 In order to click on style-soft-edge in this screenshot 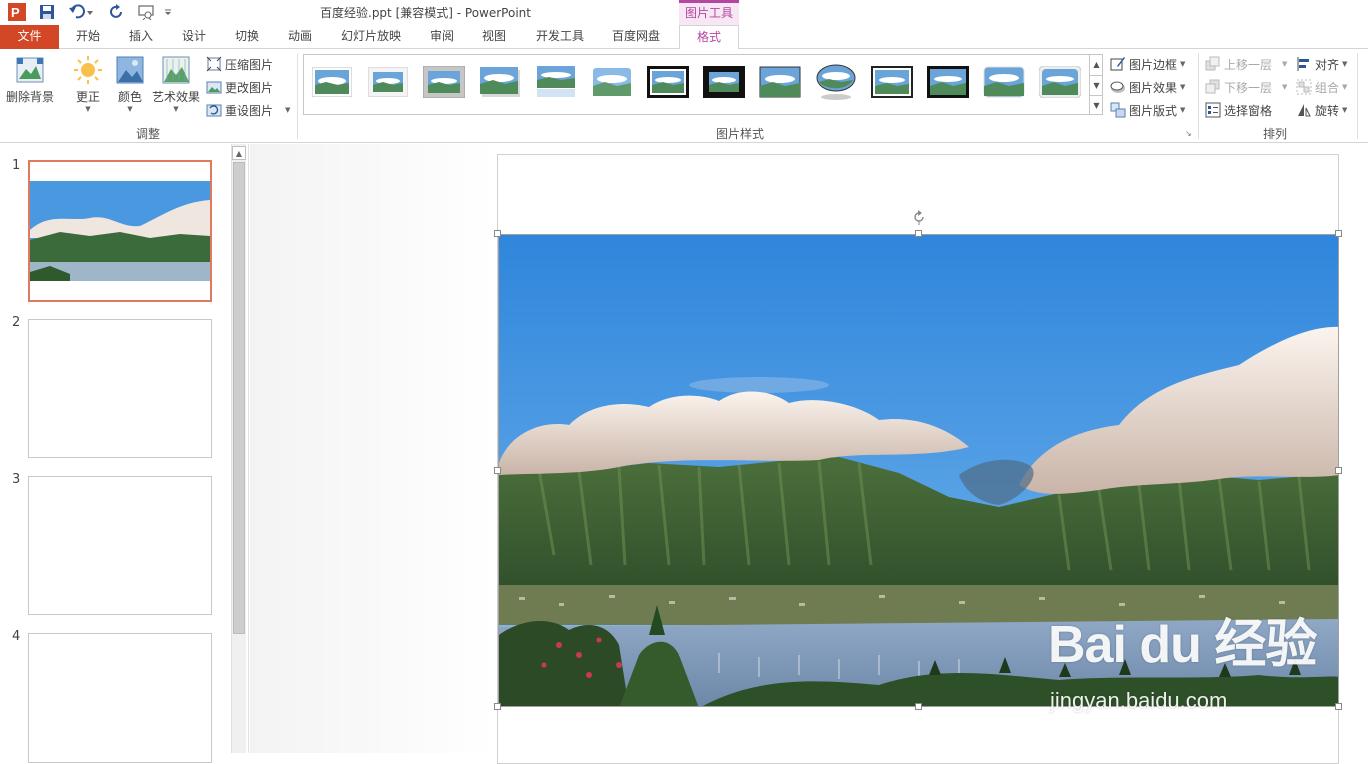, I will do `click(612, 82)`.